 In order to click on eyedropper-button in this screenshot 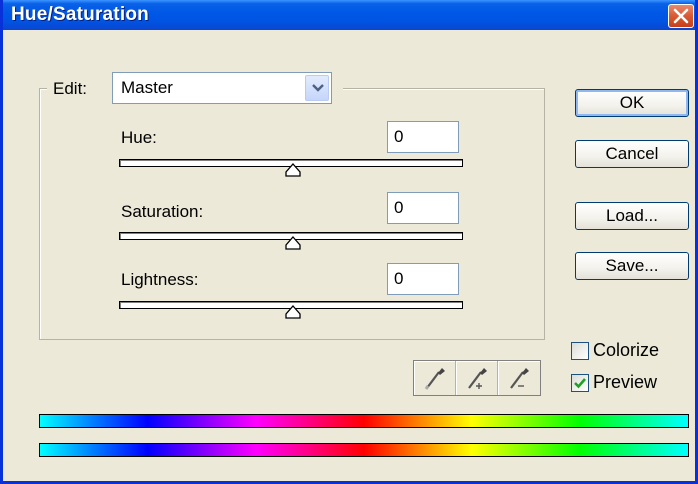, I will do `click(435, 378)`.